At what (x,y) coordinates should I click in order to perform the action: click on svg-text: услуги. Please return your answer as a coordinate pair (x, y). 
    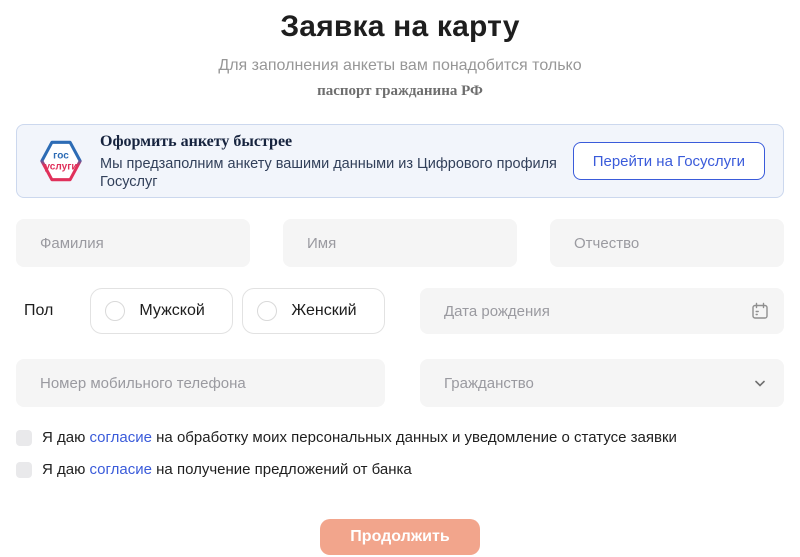
    Looking at the image, I should click on (60, 167).